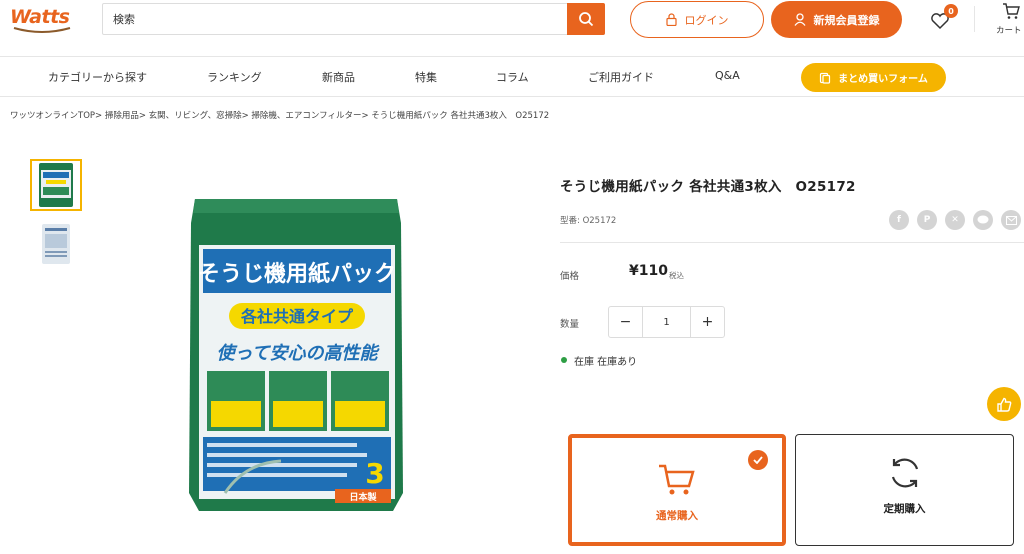  Describe the element at coordinates (570, 324) in the screenshot. I see `quantity-label: 数量` at that location.